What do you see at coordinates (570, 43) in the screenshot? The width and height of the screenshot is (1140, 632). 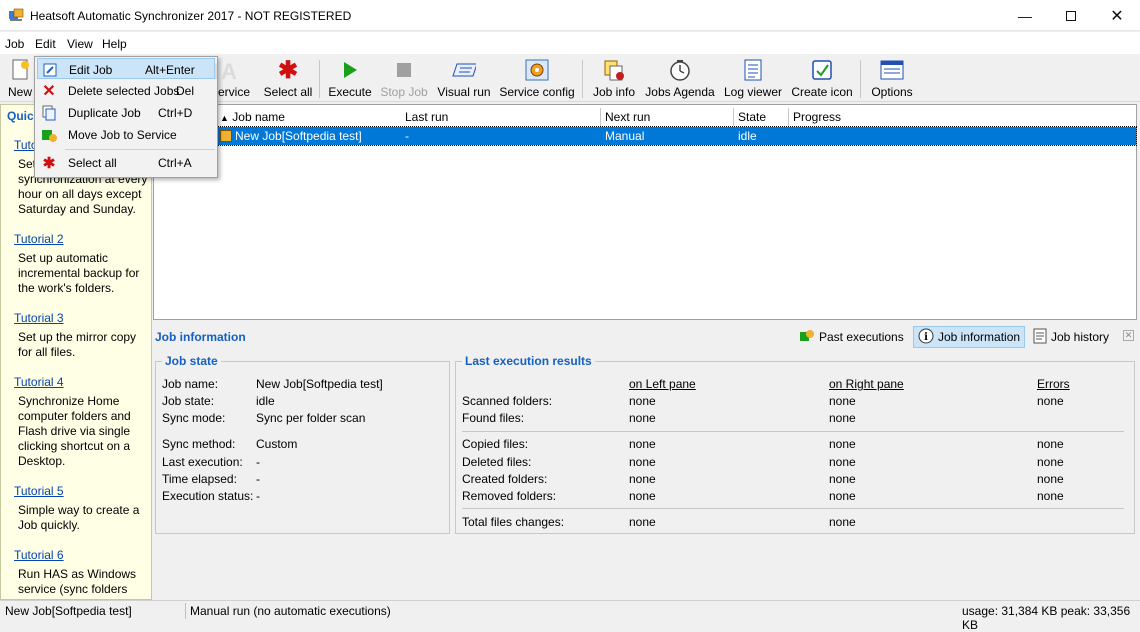 I see `menu-bar: Job Edit View Help` at bounding box center [570, 43].